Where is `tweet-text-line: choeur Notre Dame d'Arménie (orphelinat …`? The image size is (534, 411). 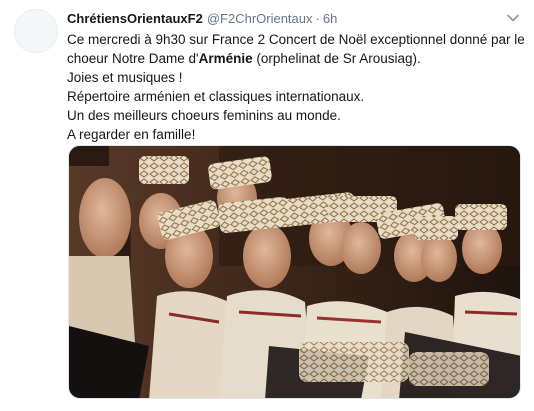 tweet-text-line: choeur Notre Dame d'Arménie (orphelinat … is located at coordinates (296, 58).